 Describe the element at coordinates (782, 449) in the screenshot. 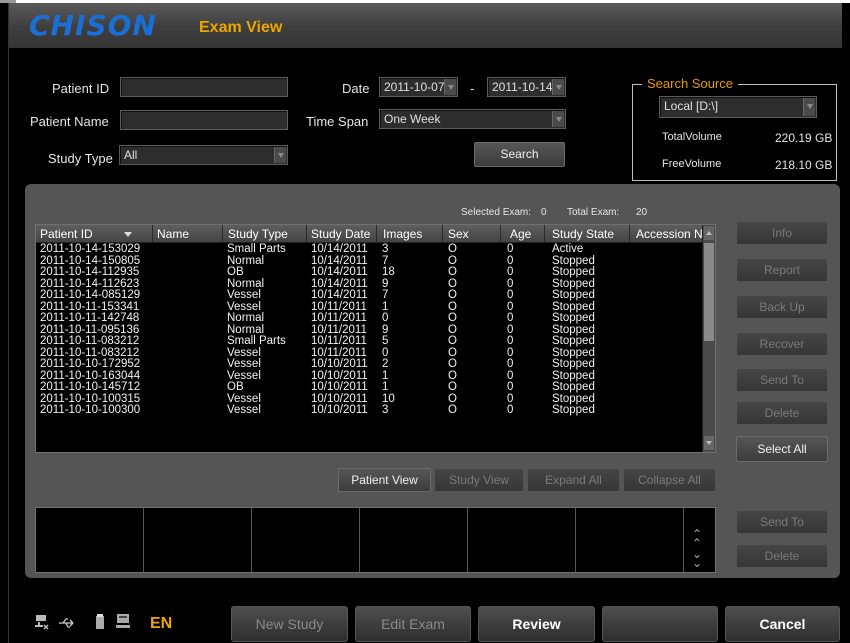

I see `select-all-button: Select All` at that location.